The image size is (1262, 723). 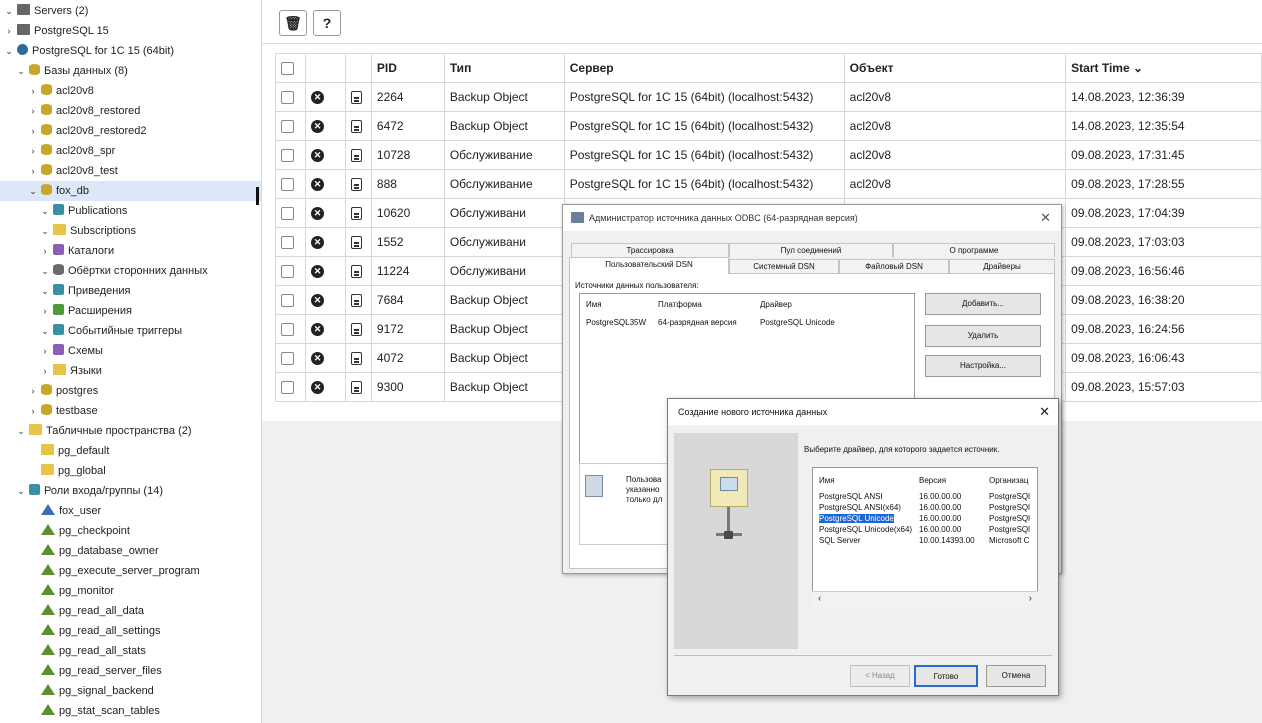 I want to click on help-button: ?, so click(x=327, y=23).